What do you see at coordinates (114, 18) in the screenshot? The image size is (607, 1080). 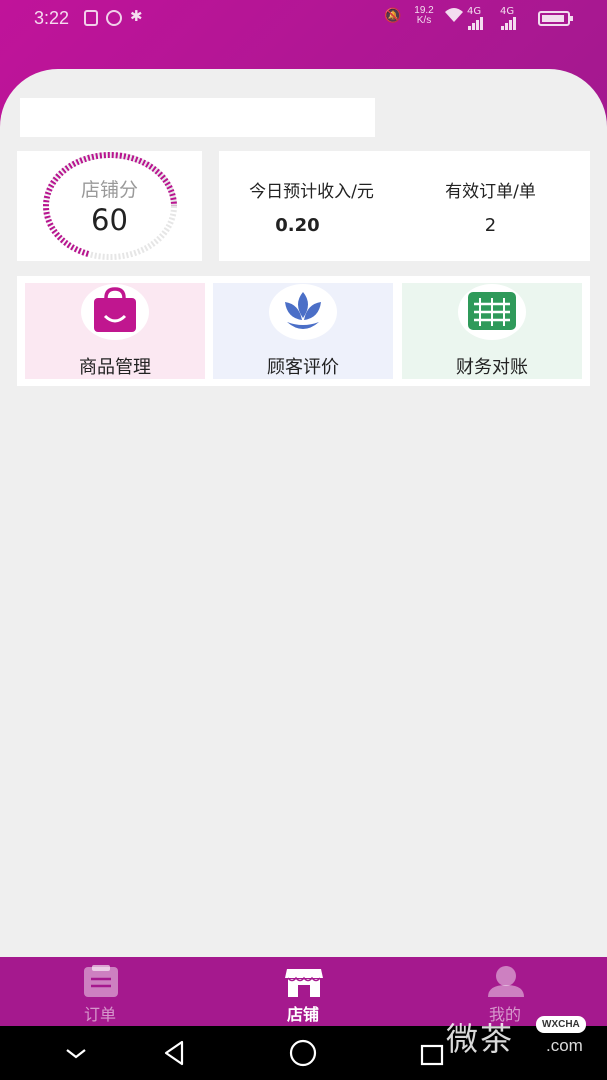 I see `alarm-icon` at bounding box center [114, 18].